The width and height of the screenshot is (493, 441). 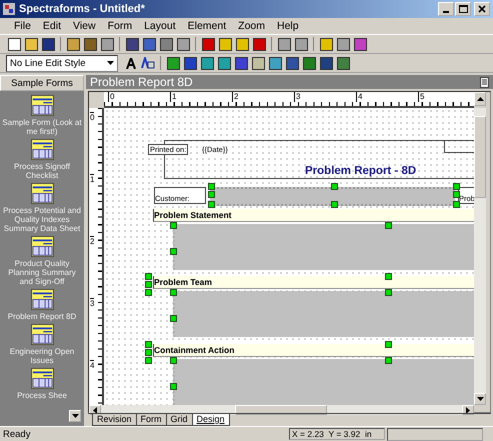 What do you see at coordinates (42, 127) in the screenshot?
I see `form-label: Sample Form (Look at me first!)` at bounding box center [42, 127].